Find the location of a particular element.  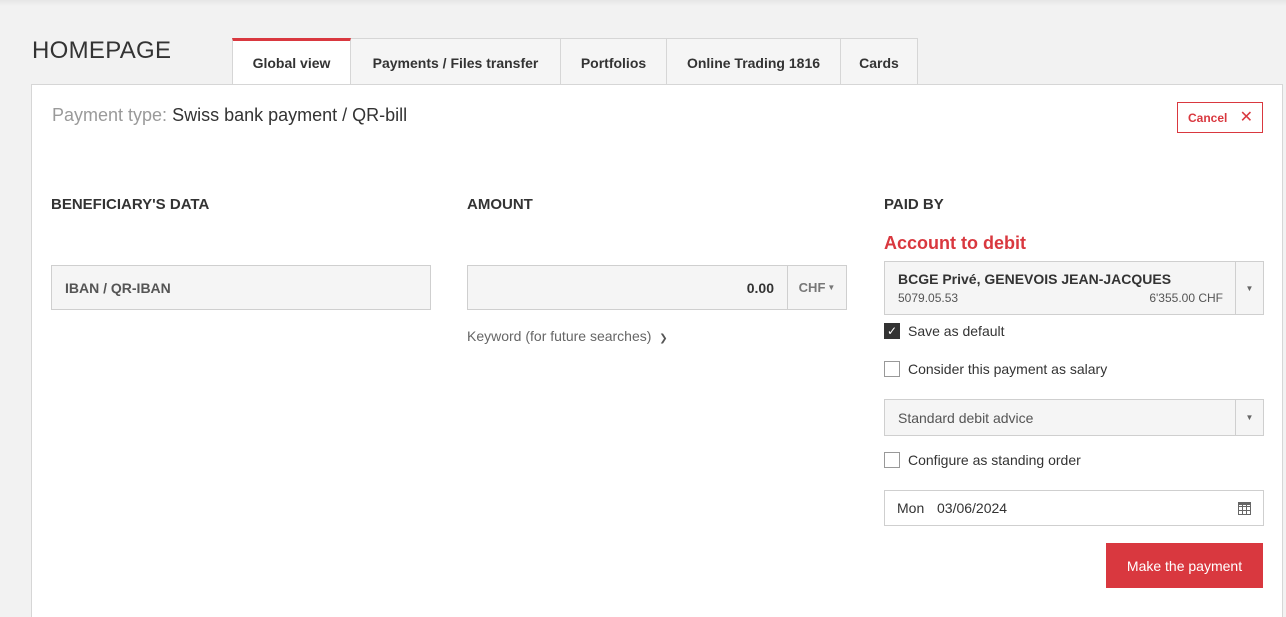

make-payment-button: Make the payment is located at coordinates (1184, 565).